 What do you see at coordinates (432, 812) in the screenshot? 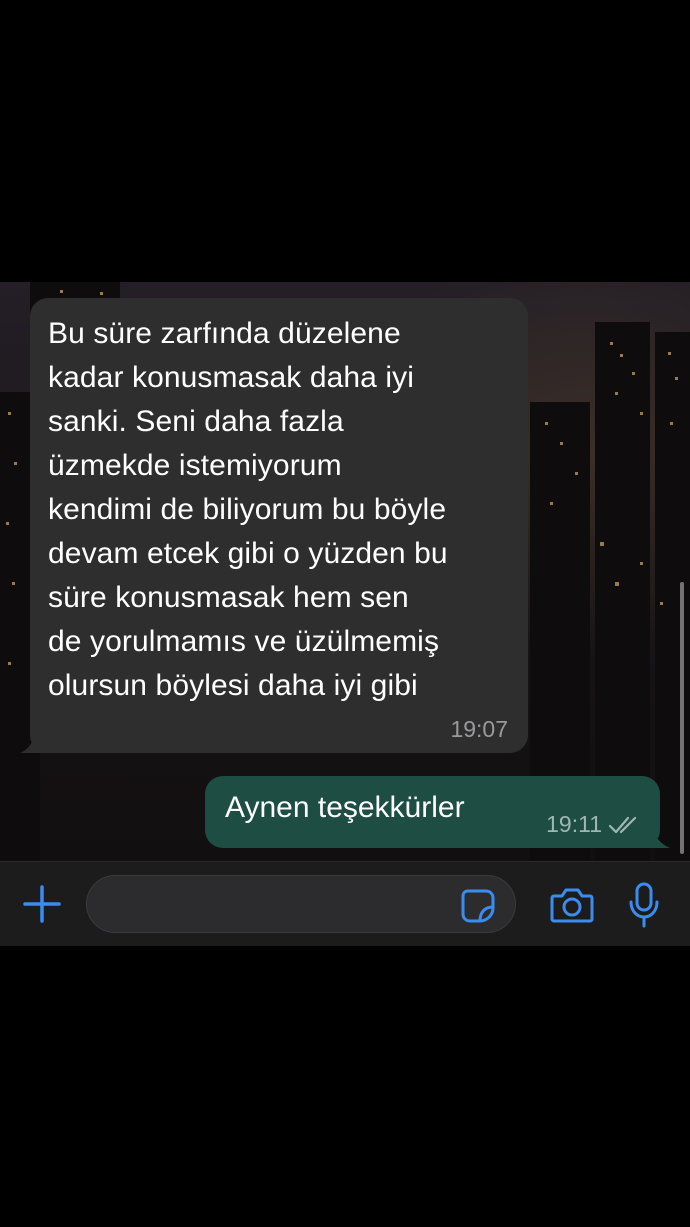
I see `outgoing-message-bubble: Aynen teşekkürler 19:11` at bounding box center [432, 812].